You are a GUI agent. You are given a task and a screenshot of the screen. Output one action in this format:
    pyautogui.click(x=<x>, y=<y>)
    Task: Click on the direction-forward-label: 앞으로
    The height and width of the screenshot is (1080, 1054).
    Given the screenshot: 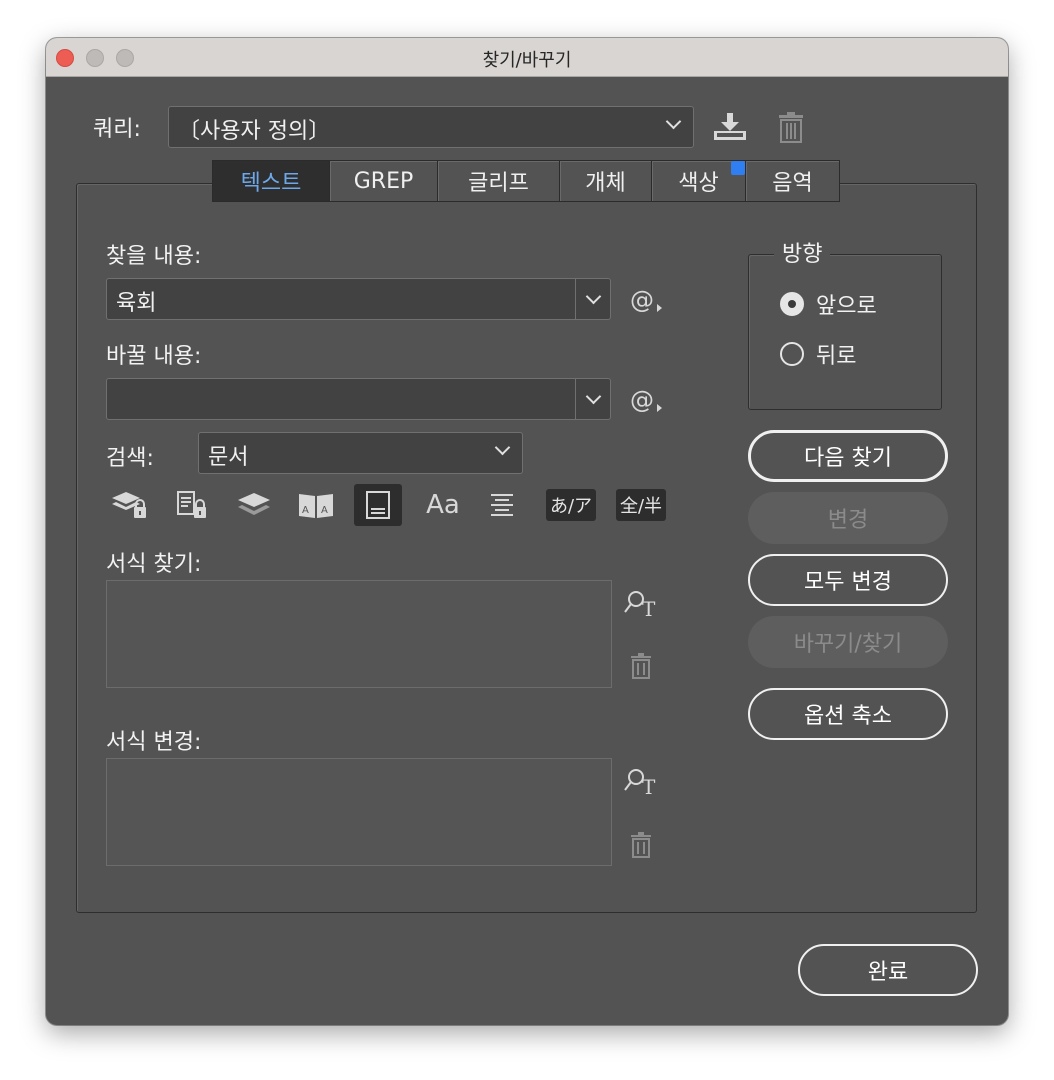 What is the action you would take?
    pyautogui.click(x=846, y=306)
    